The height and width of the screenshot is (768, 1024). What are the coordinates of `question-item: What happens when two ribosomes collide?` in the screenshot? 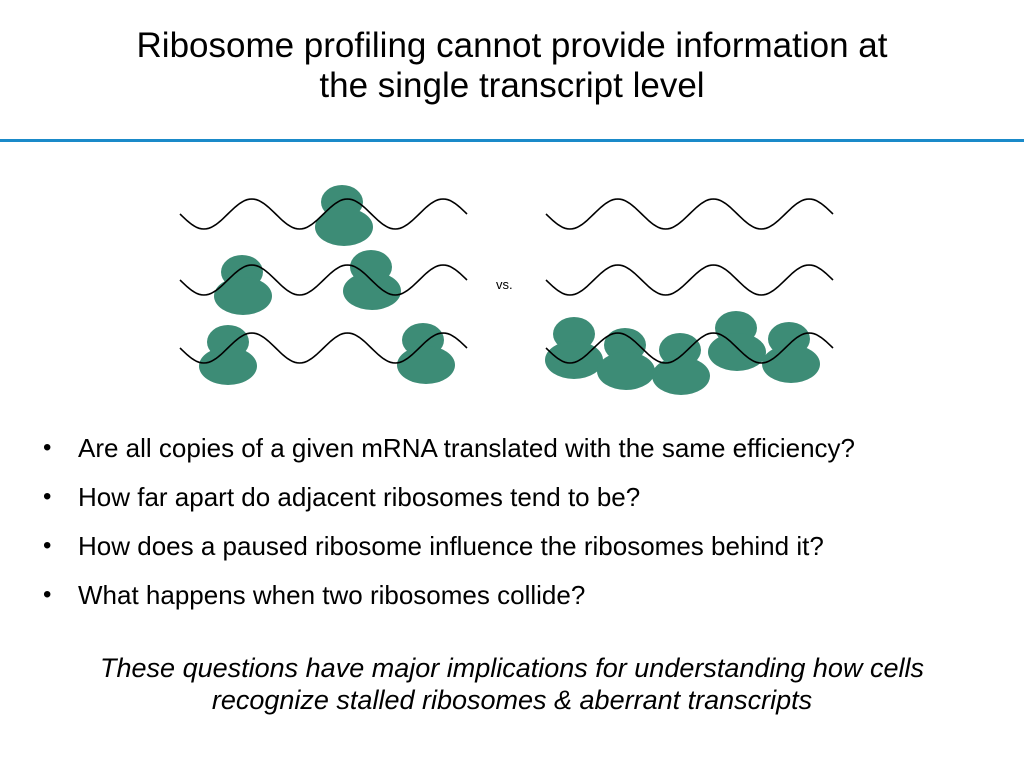 It's located at (447, 595).